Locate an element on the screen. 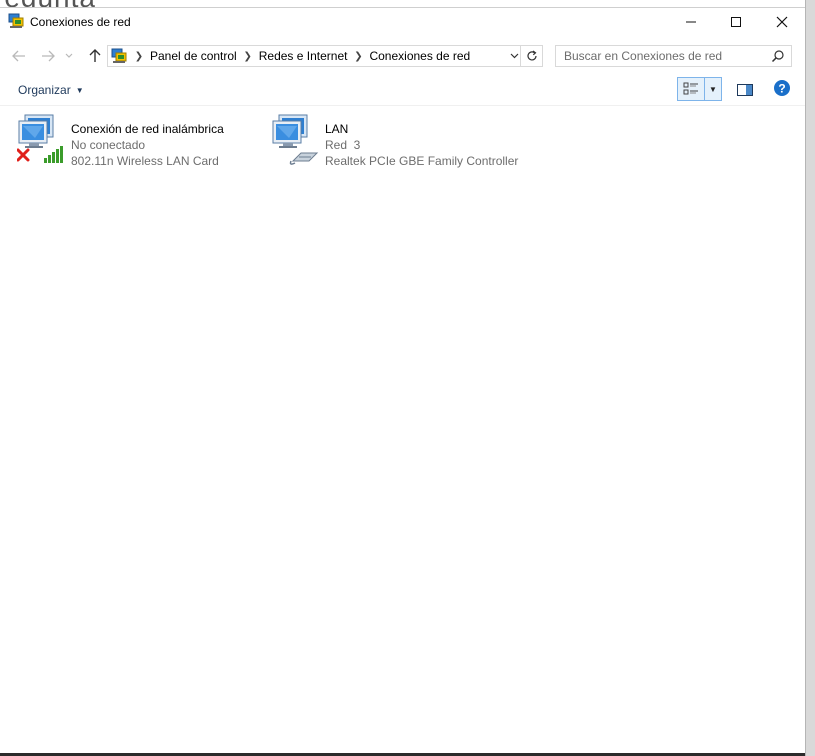  organize-menu: Organizar ▼ is located at coordinates (51, 90).